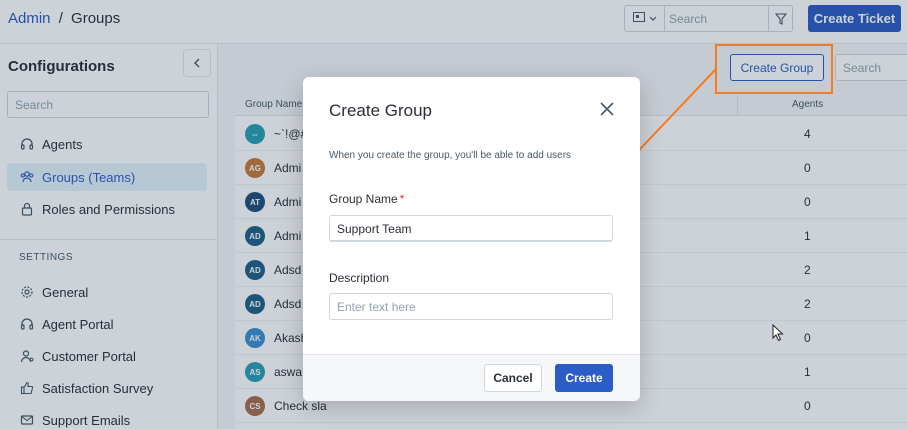 The image size is (907, 429). What do you see at coordinates (471, 228) in the screenshot?
I see `group-name-input: Support Team` at bounding box center [471, 228].